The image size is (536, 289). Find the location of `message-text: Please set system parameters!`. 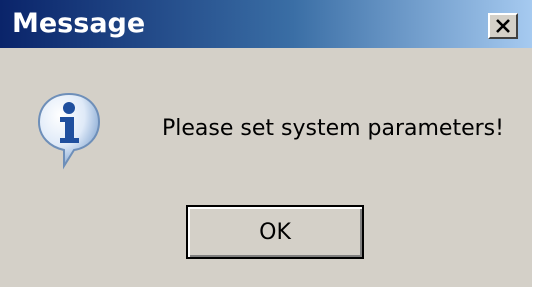

message-text: Please set system parameters! is located at coordinates (333, 128).